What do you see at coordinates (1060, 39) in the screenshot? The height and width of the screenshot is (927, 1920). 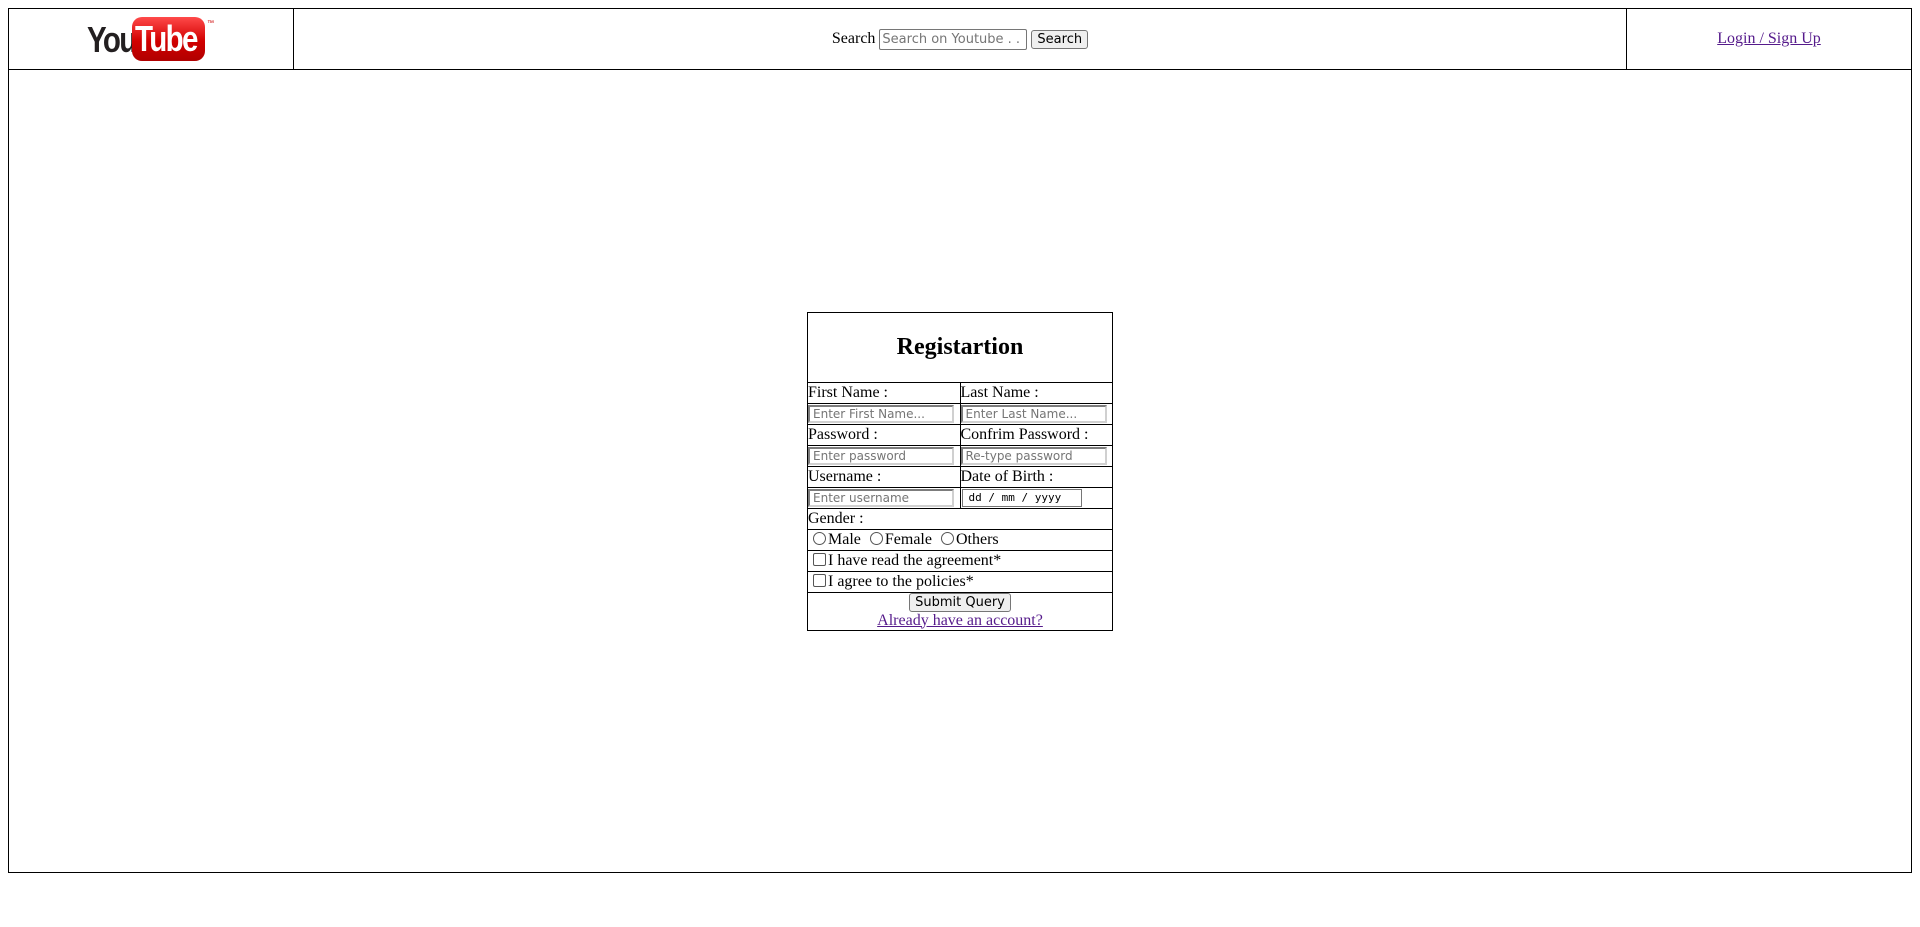 I see `search-button: Search` at bounding box center [1060, 39].